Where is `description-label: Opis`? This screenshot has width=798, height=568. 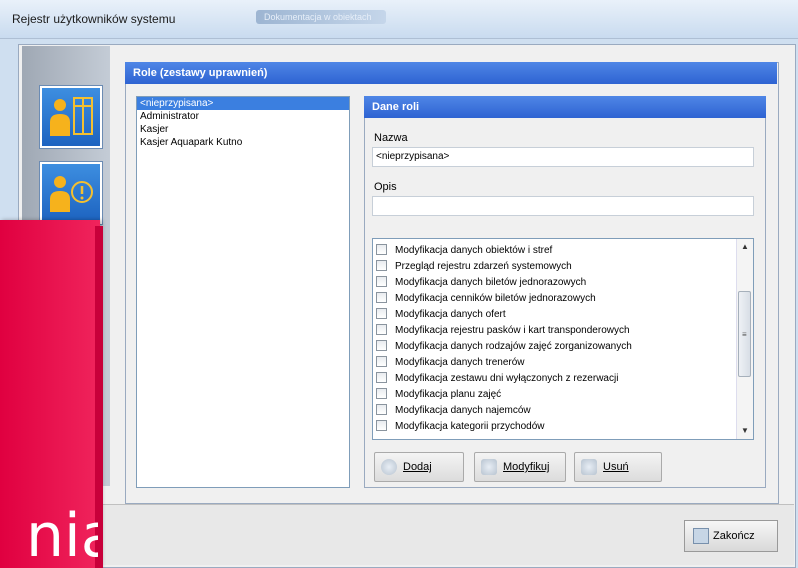
description-label: Opis is located at coordinates (385, 187).